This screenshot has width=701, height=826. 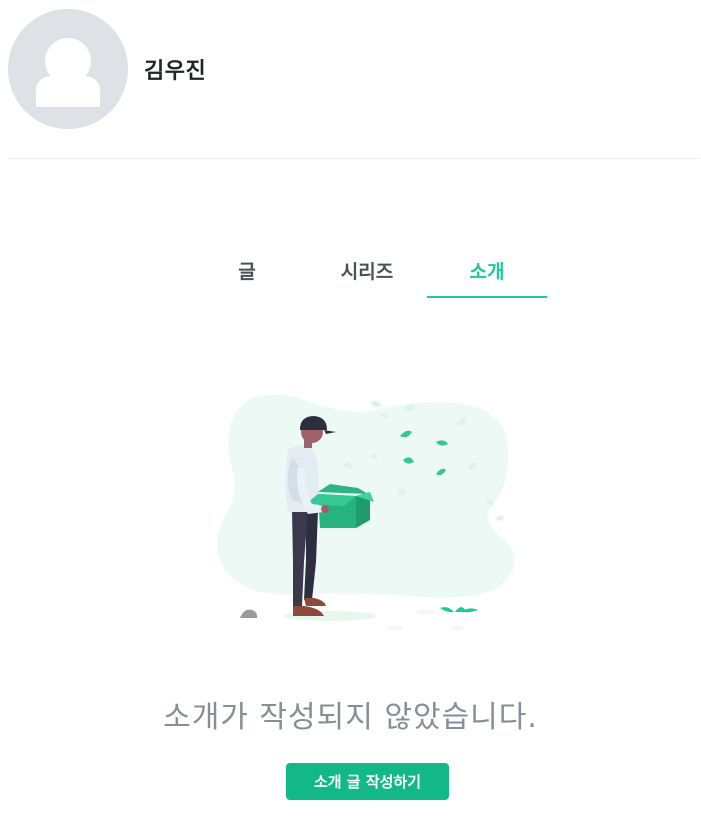 I want to click on divider, so click(x=354, y=158).